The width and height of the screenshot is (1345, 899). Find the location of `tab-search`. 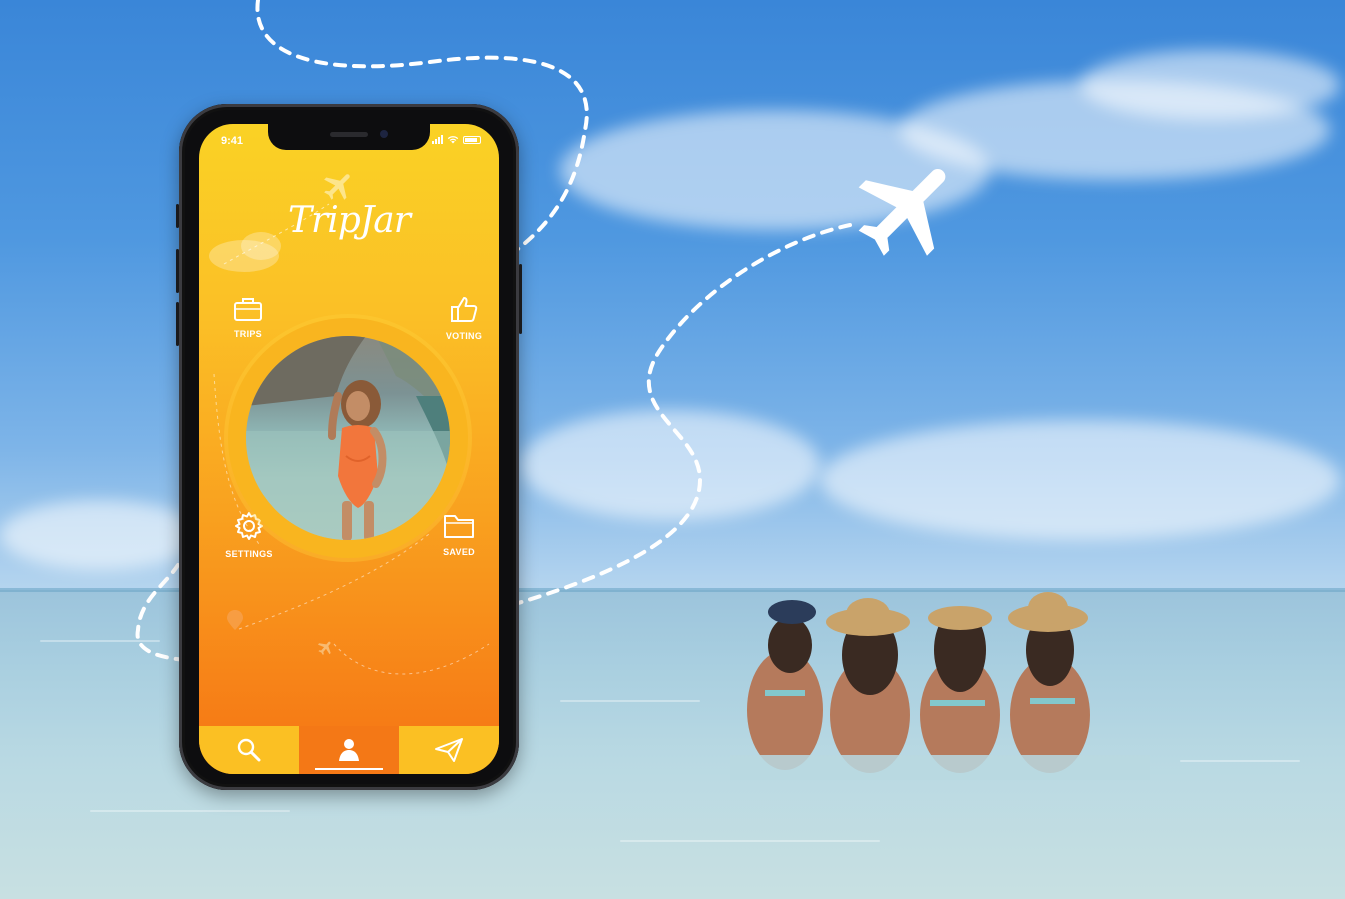

tab-search is located at coordinates (249, 750).